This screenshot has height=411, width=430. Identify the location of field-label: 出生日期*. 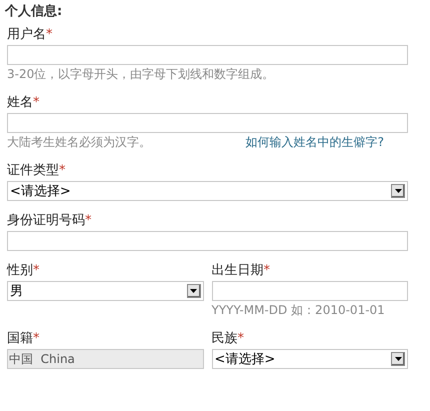
(241, 270).